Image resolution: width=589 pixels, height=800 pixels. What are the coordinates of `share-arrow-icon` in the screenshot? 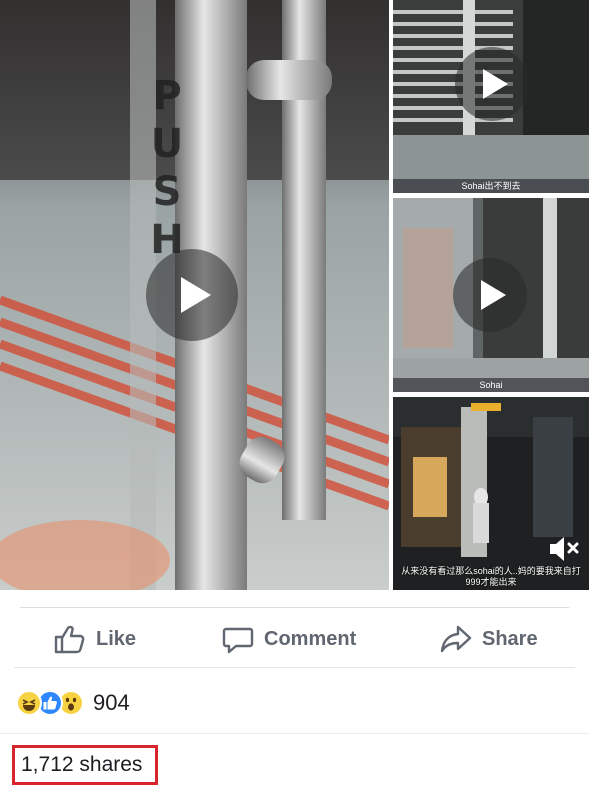 It's located at (456, 639).